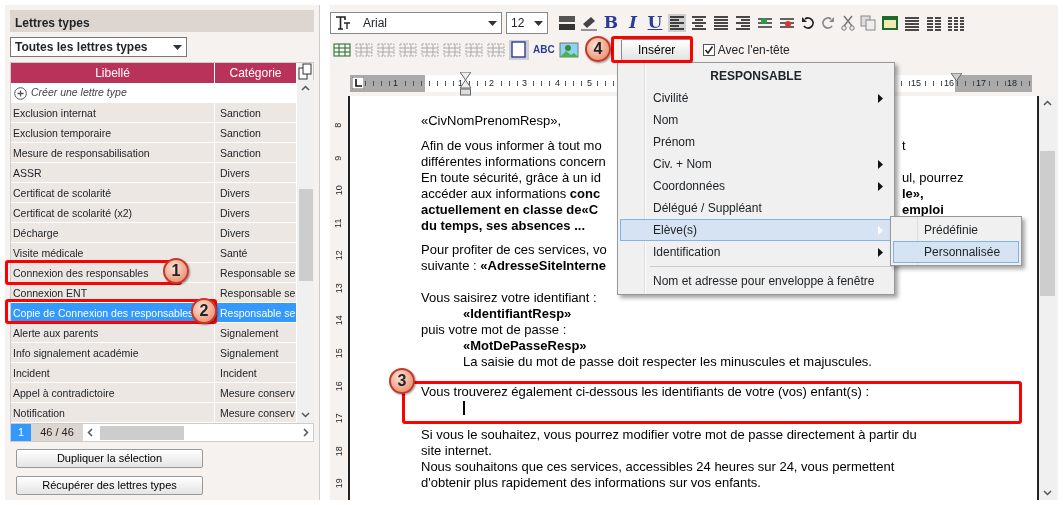  I want to click on ruler-number: 12, so click(338, 255).